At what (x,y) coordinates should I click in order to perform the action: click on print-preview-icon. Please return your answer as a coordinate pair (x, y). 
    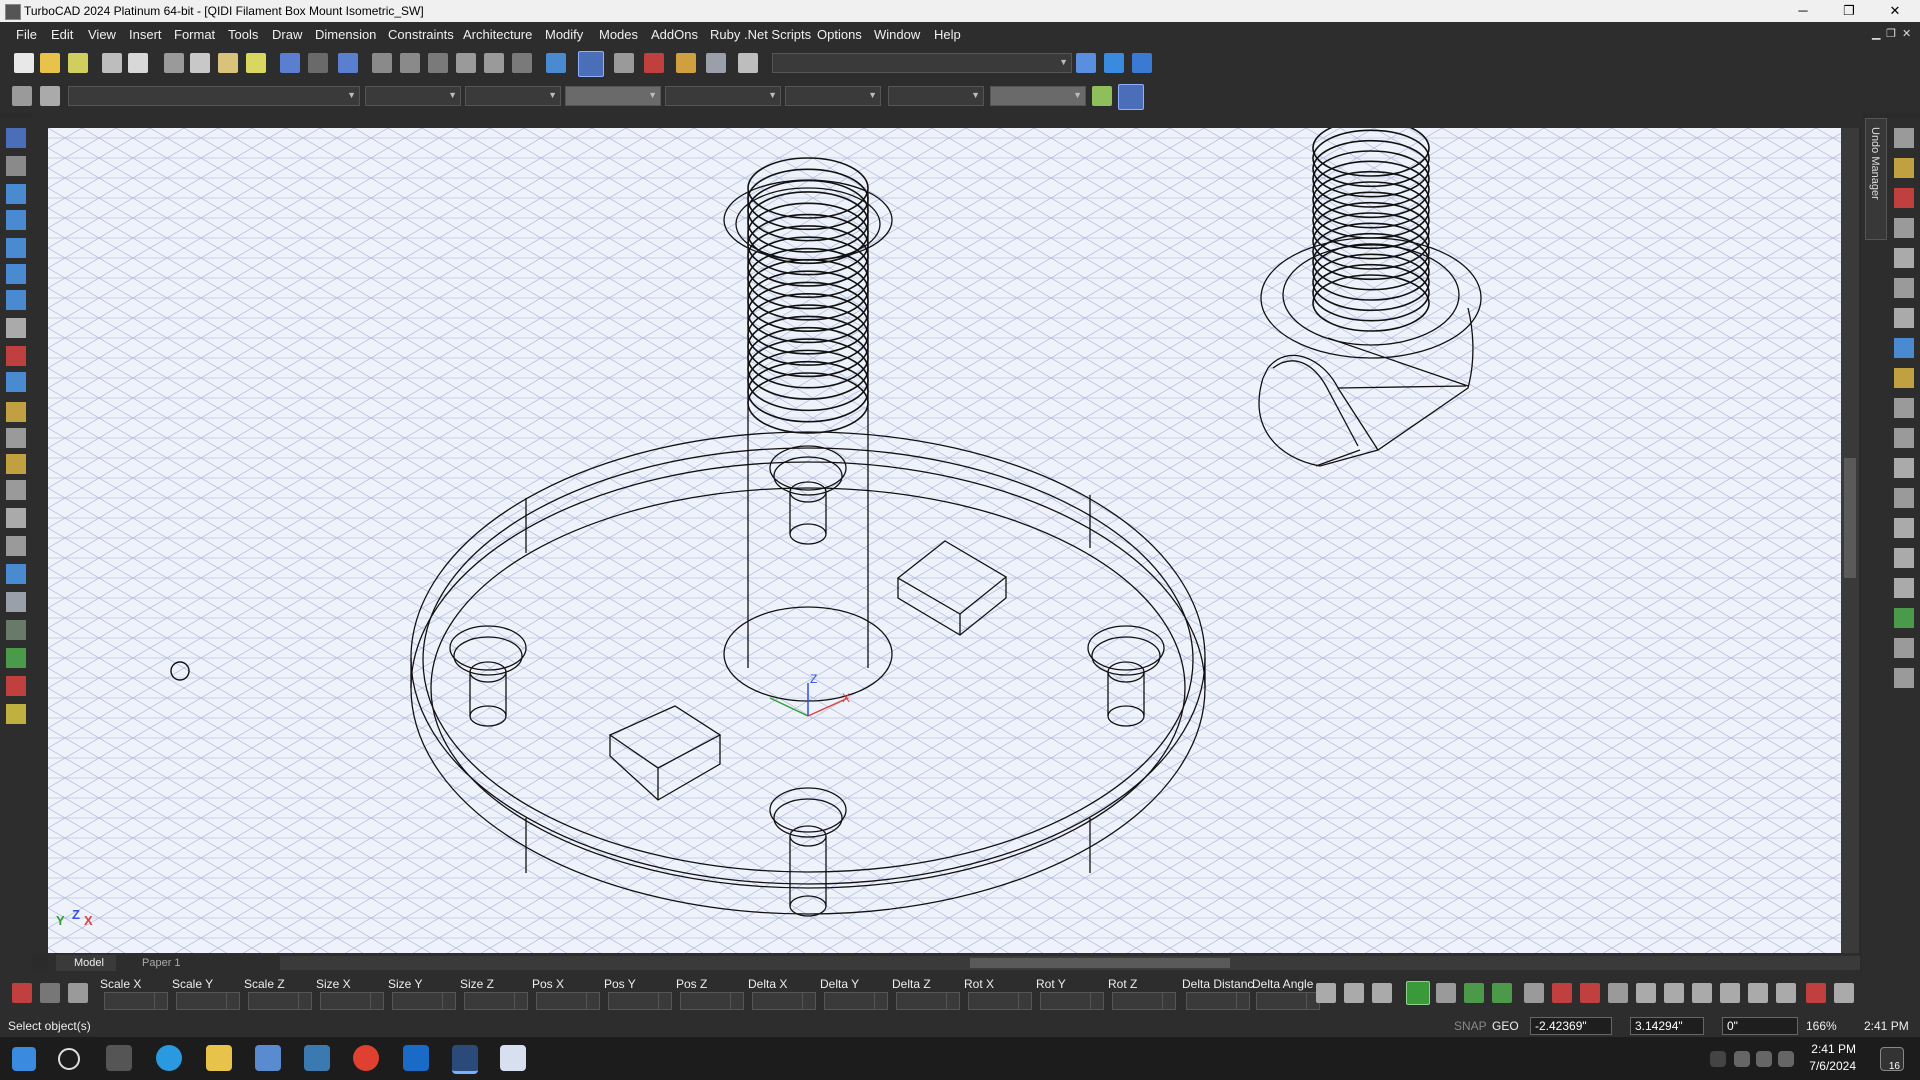
    Looking at the image, I should click on (138, 63).